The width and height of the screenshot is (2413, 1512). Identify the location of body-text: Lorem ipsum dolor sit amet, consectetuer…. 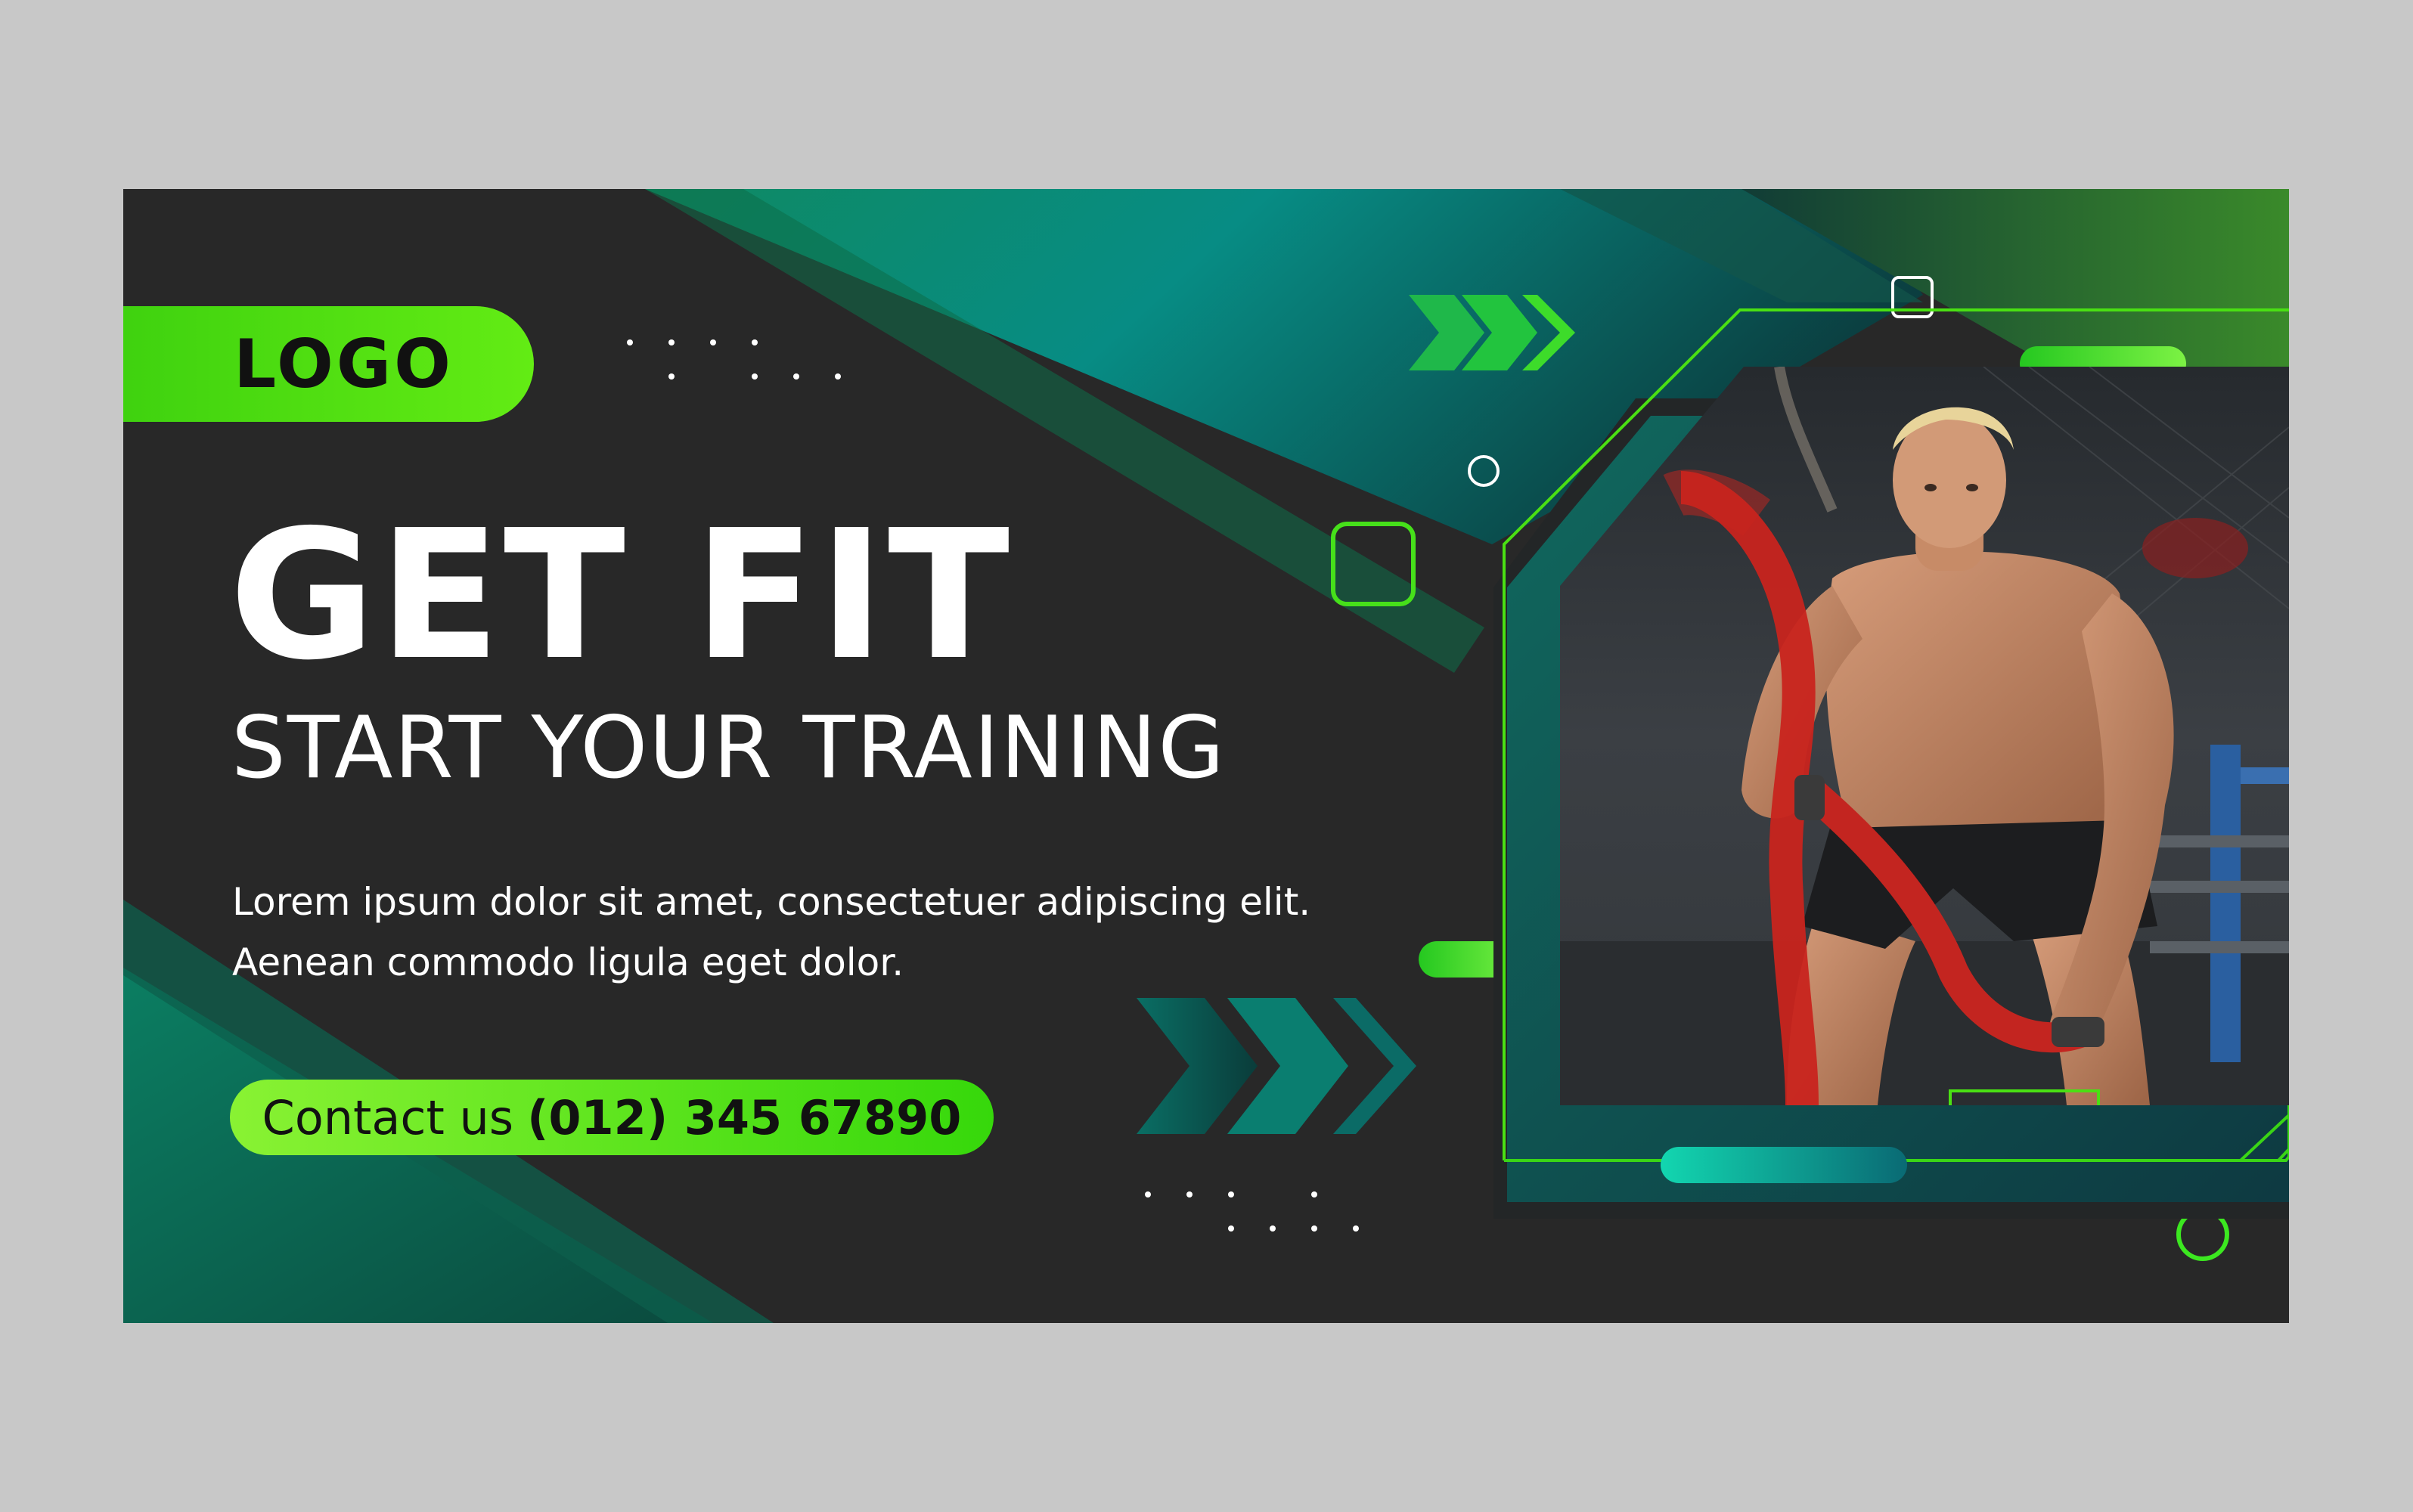
(773, 932).